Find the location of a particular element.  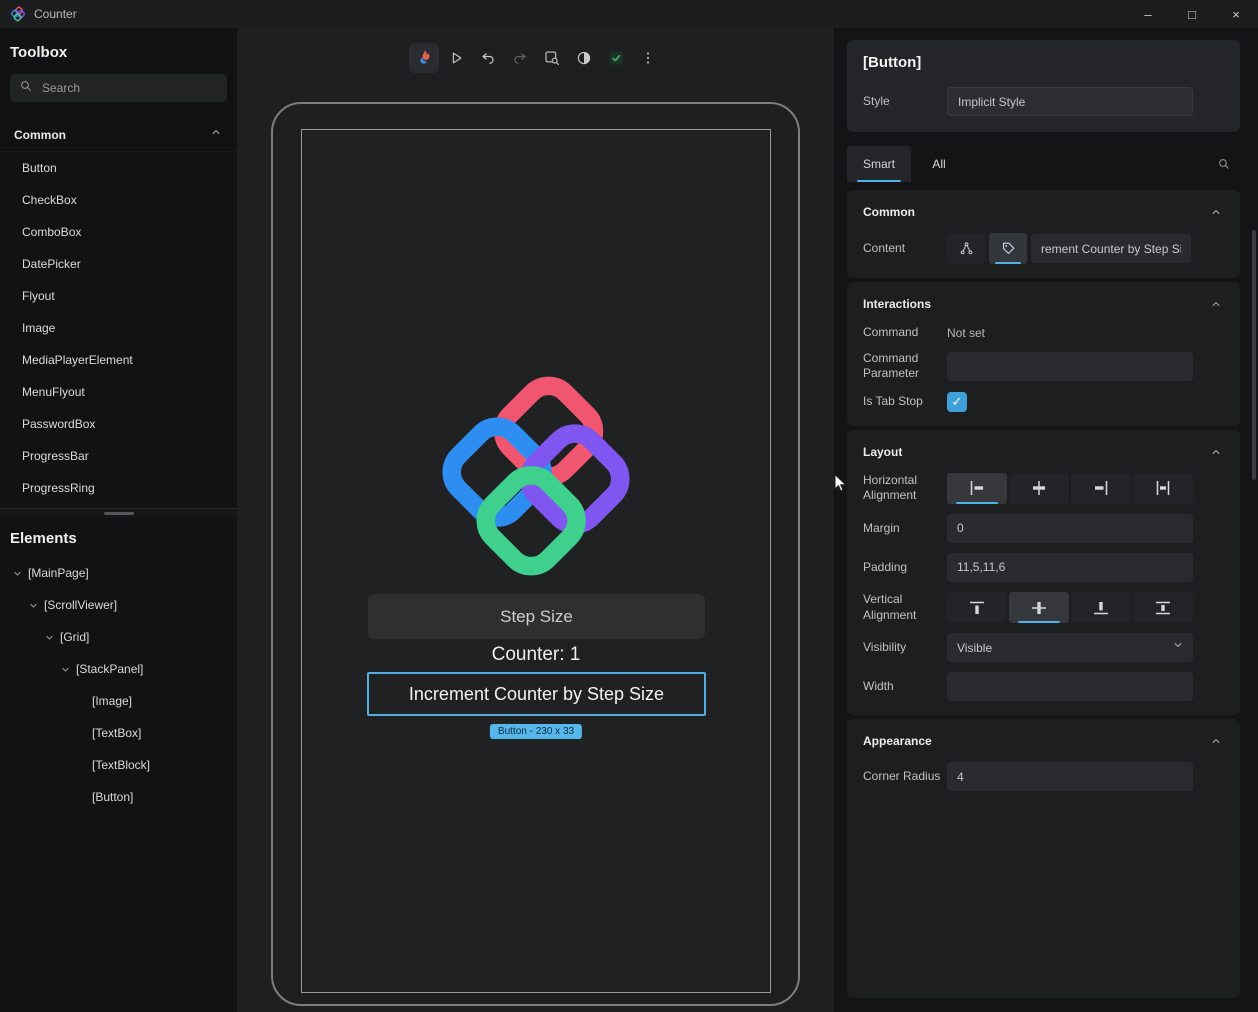

splitter-handle-icon is located at coordinates (118, 513).